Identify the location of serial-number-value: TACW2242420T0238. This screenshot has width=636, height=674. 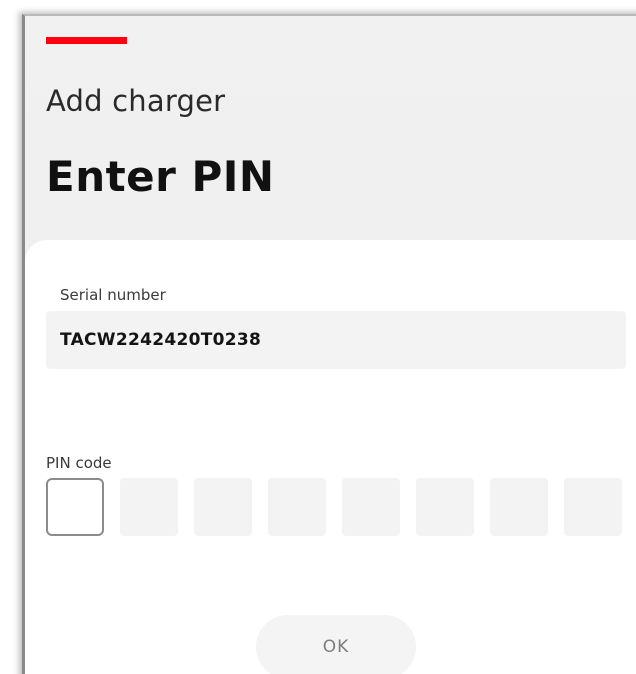
(161, 340).